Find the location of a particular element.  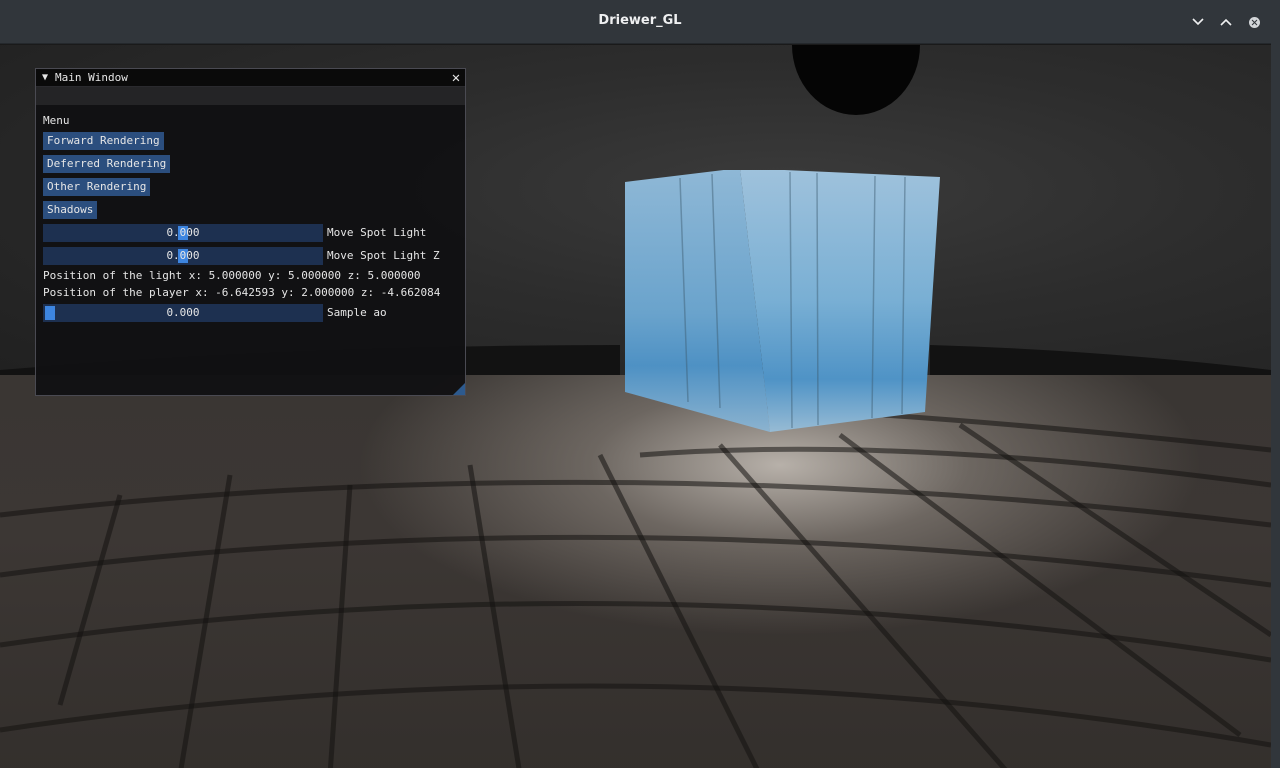

imgui-menu-bar is located at coordinates (250, 96).